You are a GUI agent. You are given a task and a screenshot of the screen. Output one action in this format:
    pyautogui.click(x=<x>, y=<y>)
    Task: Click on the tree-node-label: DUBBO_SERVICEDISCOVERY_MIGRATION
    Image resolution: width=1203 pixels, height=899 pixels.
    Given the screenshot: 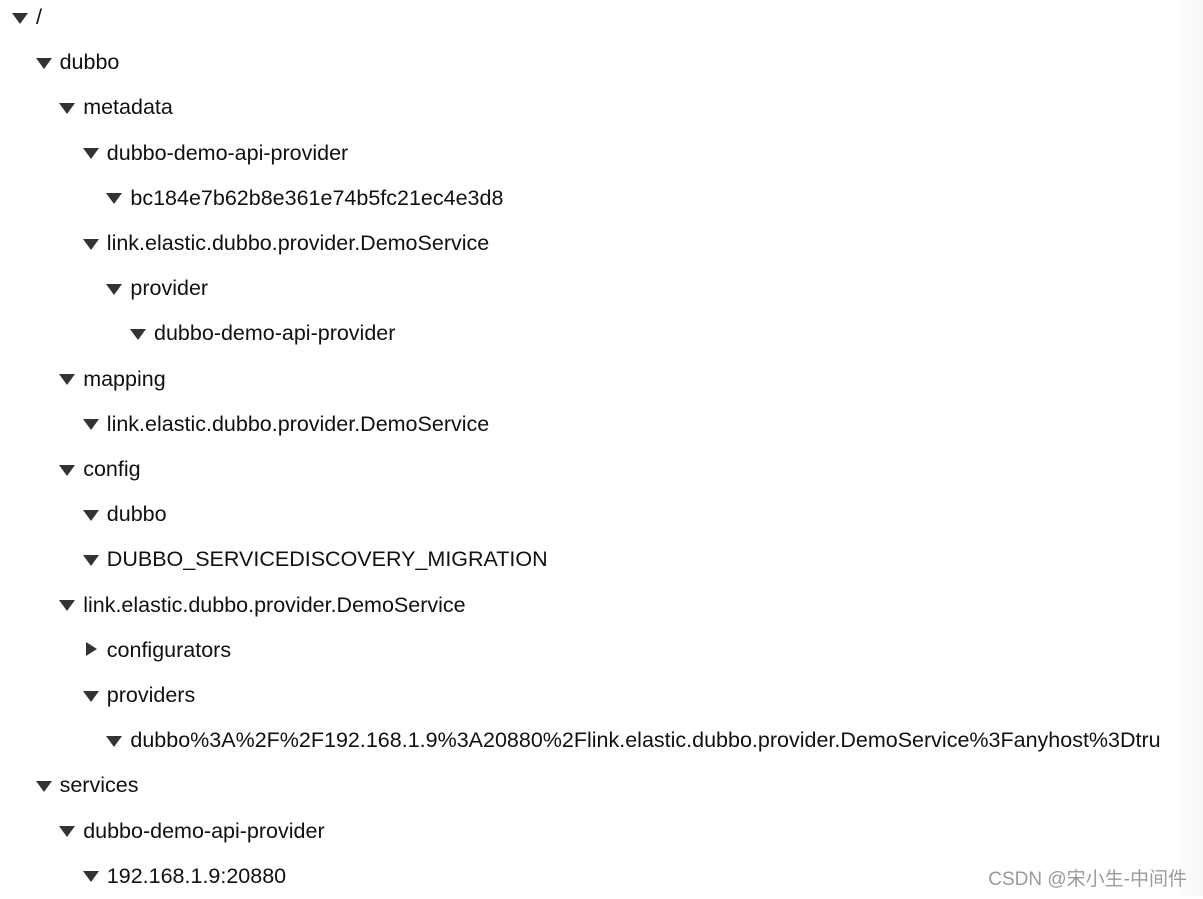 What is the action you would take?
    pyautogui.click(x=327, y=559)
    